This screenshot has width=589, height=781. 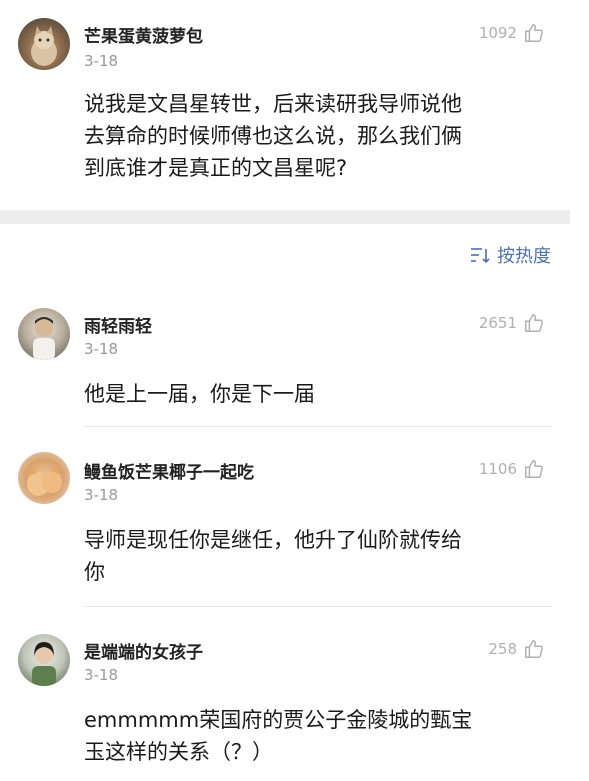 I want to click on post-date: 3-18, so click(x=101, y=61).